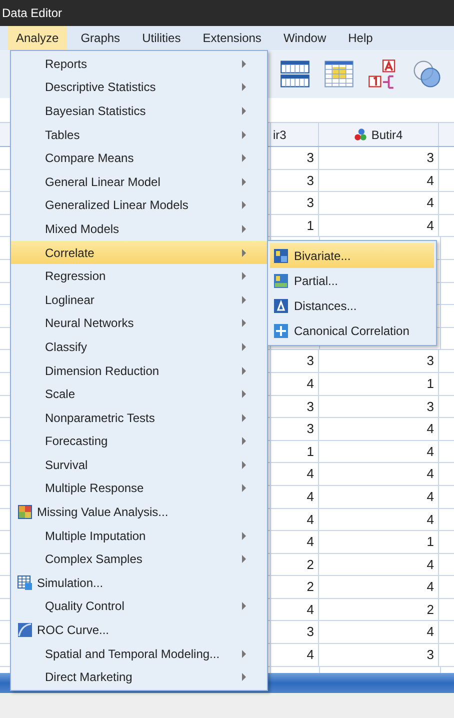 This screenshot has height=718, width=454. I want to click on window-title: Data Editor, so click(31, 13).